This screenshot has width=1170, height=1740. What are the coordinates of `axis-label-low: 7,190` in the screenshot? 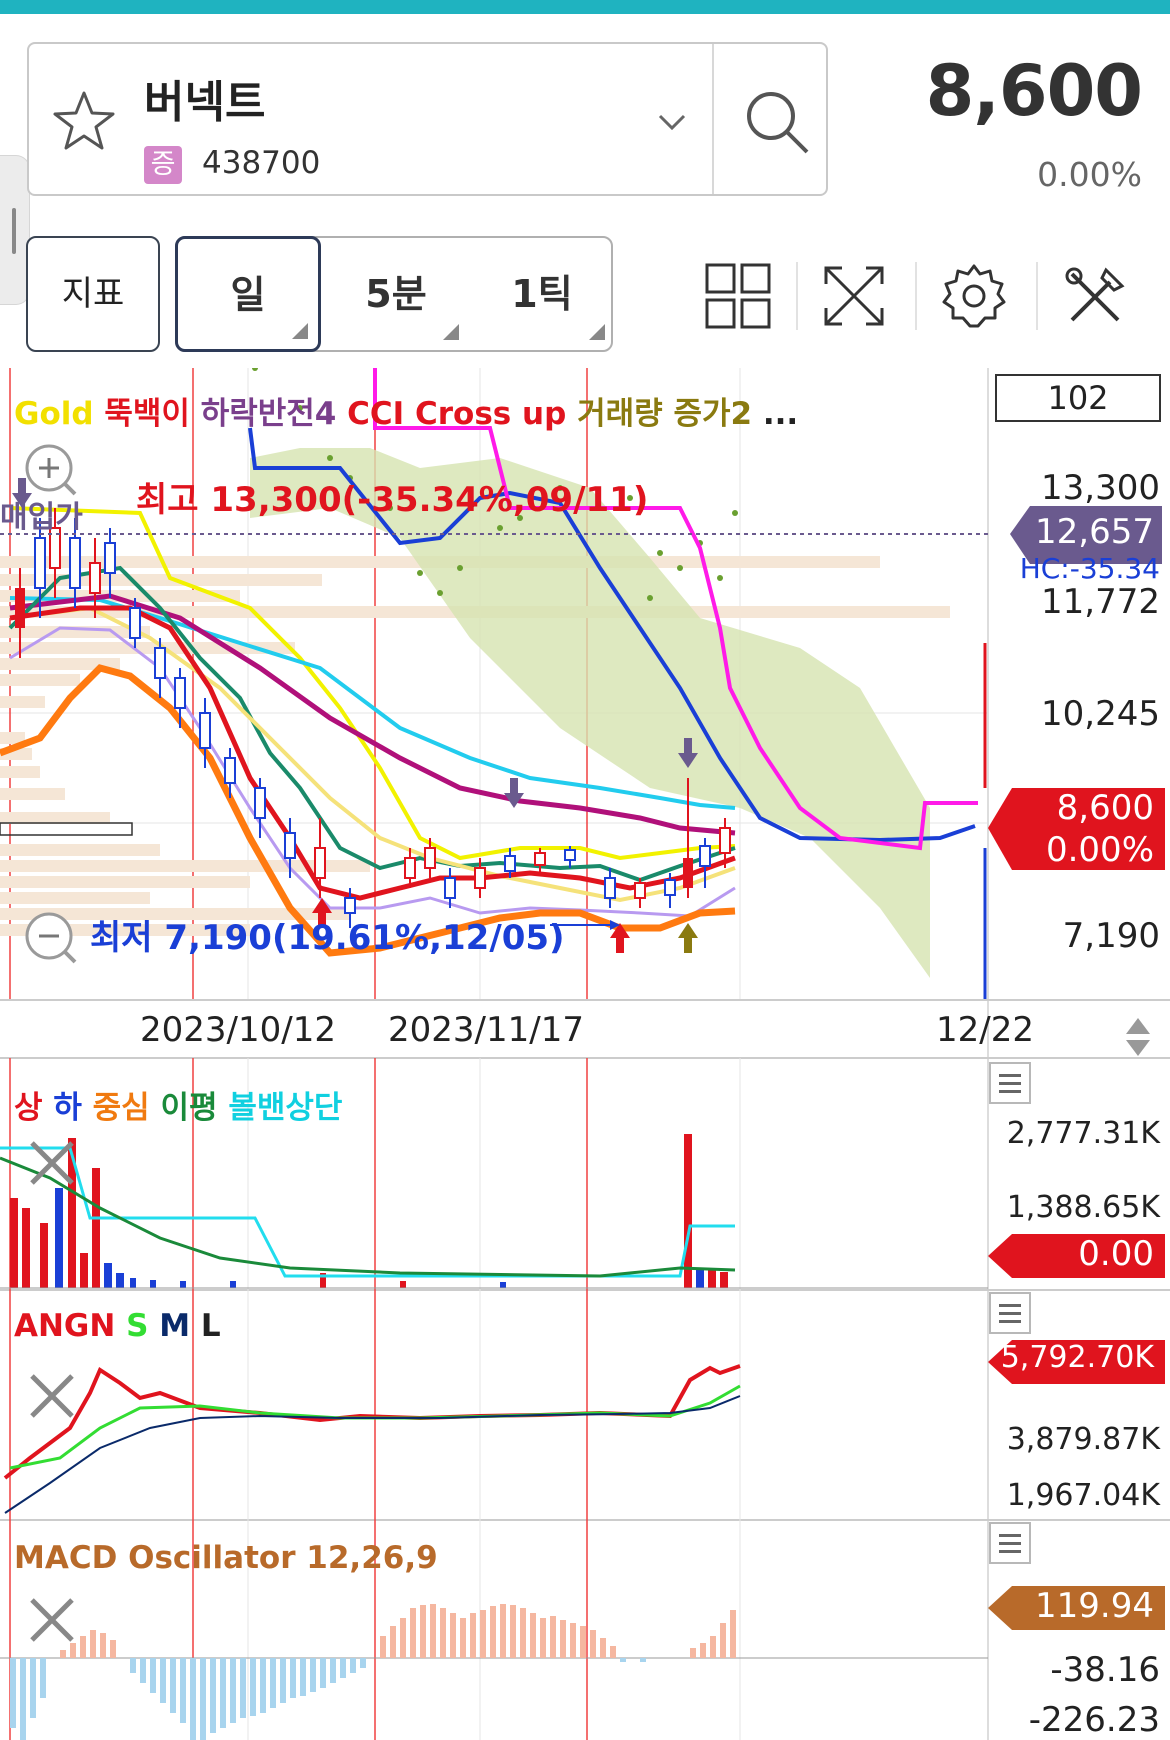 It's located at (1111, 936).